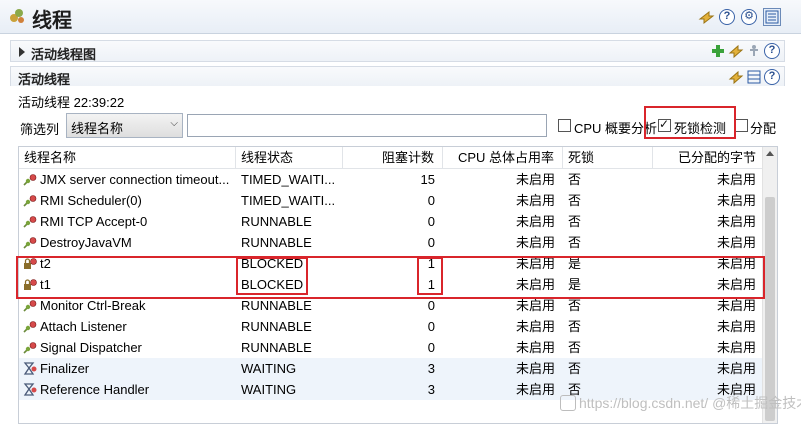  What do you see at coordinates (127, 326) in the screenshot?
I see `thread-name-cell: Attach Listener` at bounding box center [127, 326].